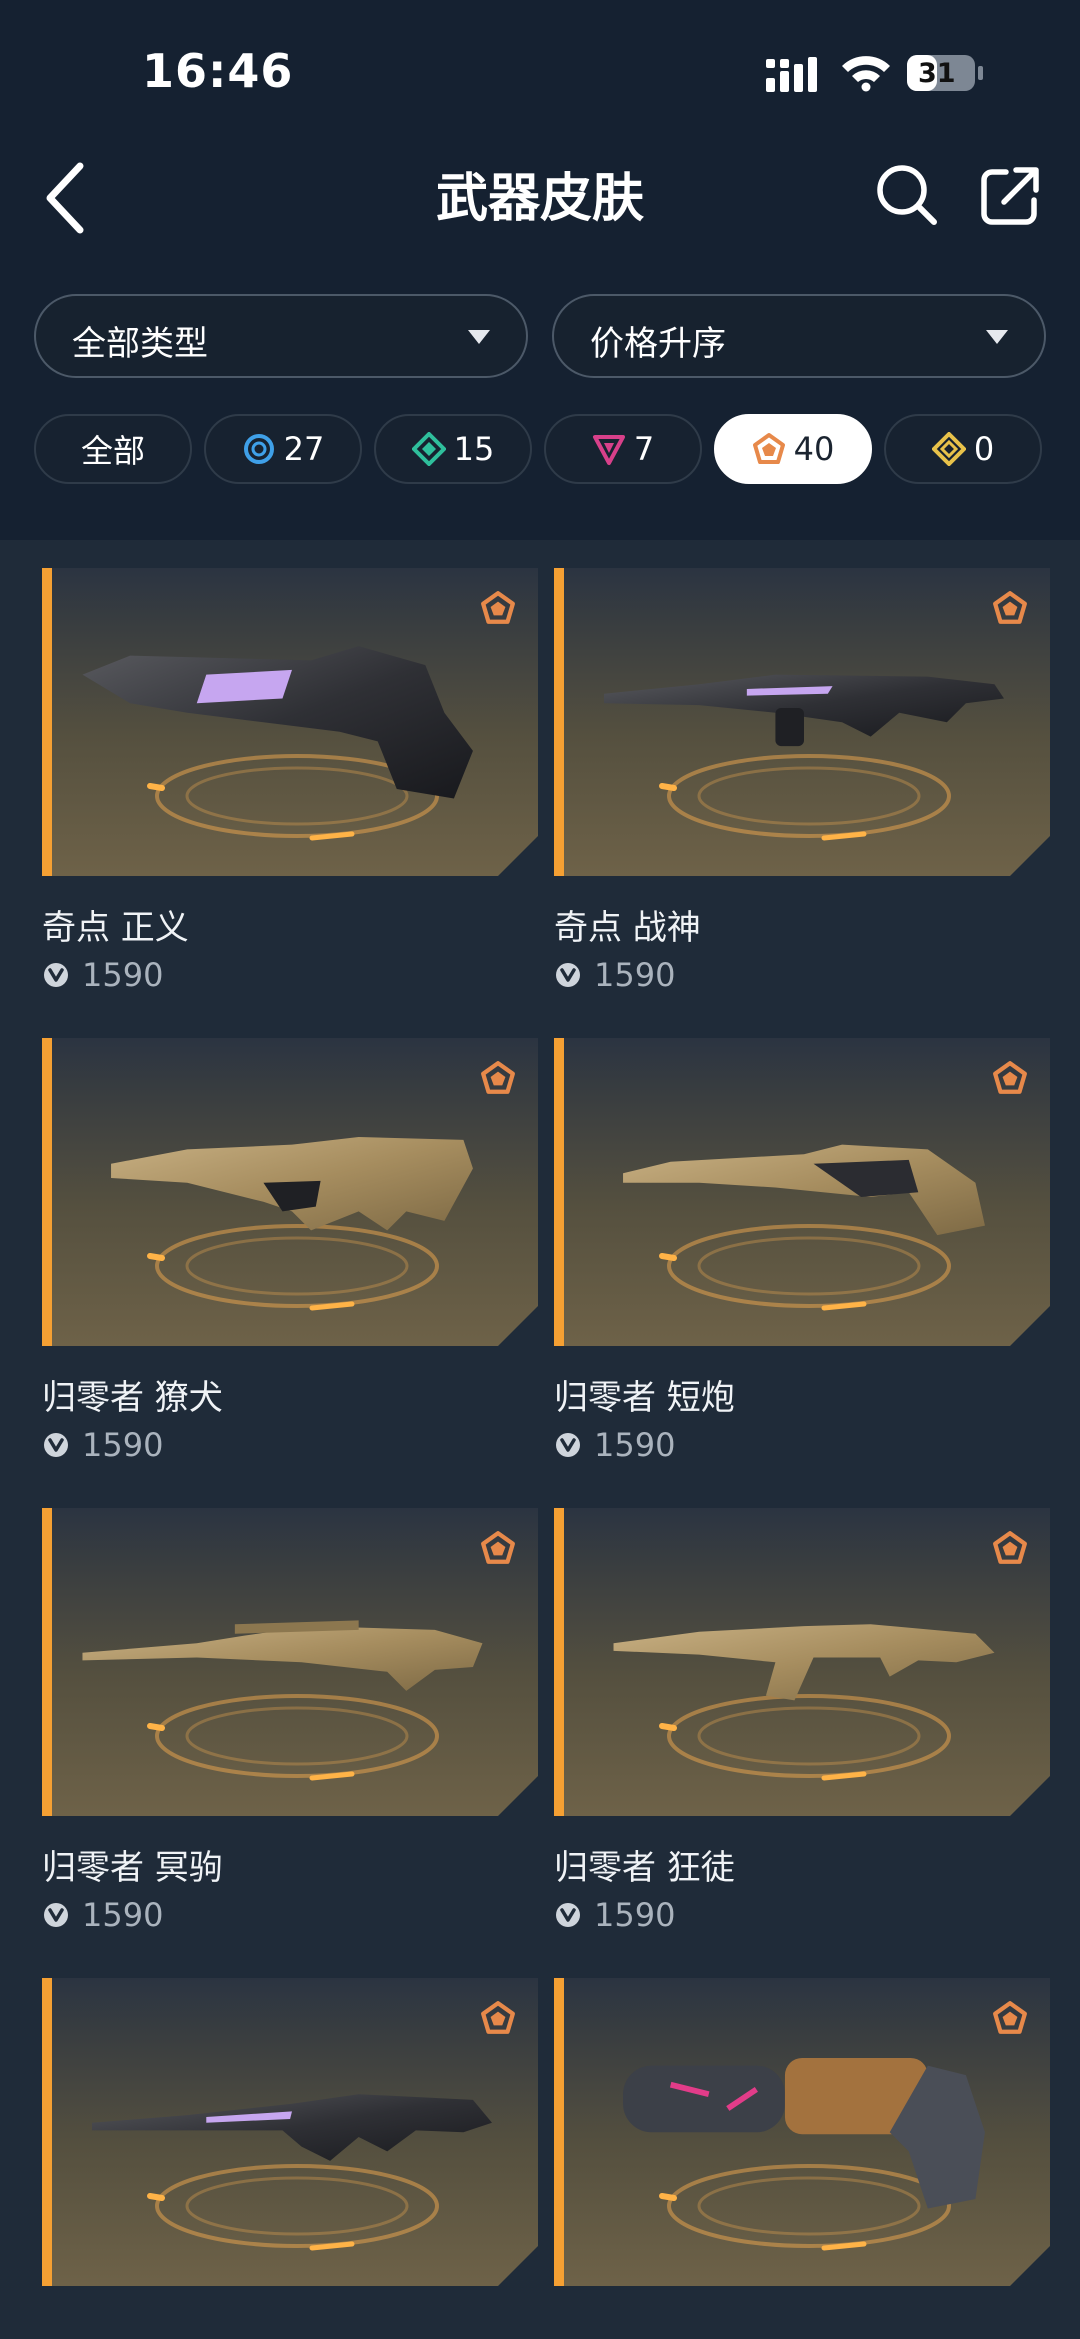  I want to click on status-bar: 16:46 31, so click(540, 70).